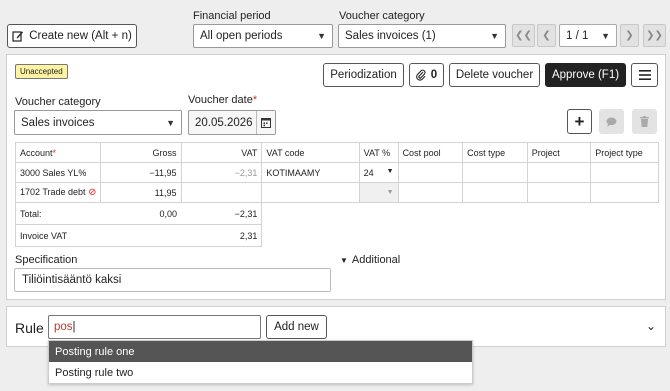 The image size is (670, 391). I want to click on page-select: 1 / 1 ▼, so click(588, 35).